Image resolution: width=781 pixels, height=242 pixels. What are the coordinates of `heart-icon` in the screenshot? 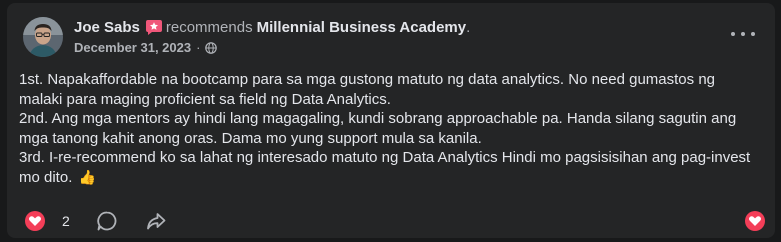 It's located at (755, 221).